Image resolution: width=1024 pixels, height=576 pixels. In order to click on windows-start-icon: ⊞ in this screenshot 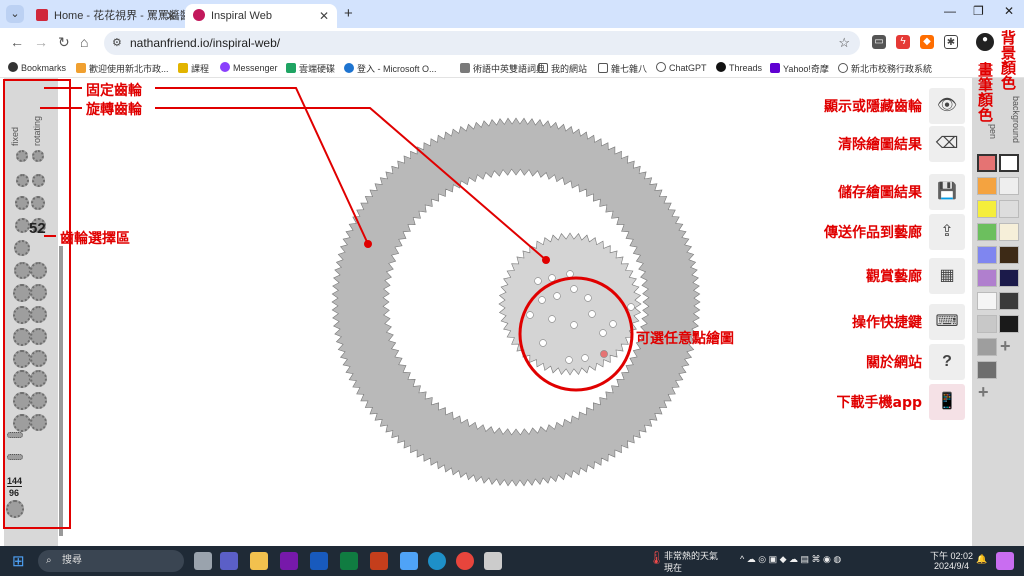, I will do `click(18, 561)`.